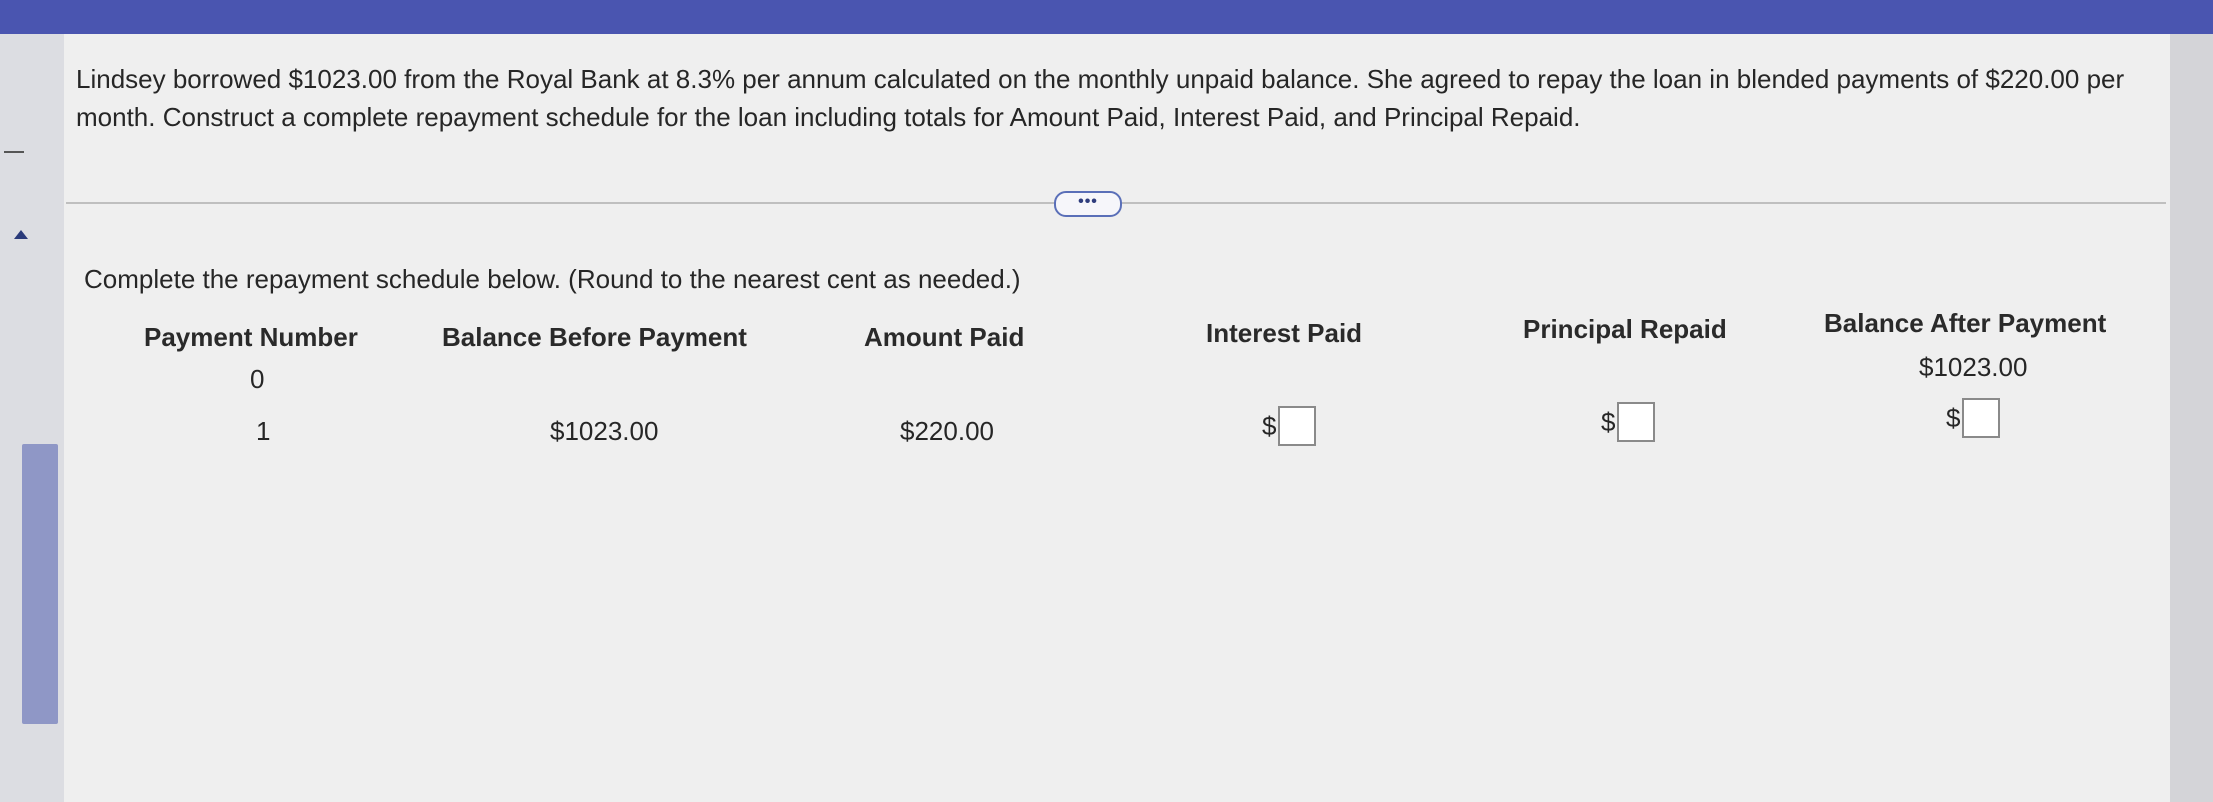  What do you see at coordinates (1973, 367) in the screenshot?
I see `row0-balance-after: $1023.00` at bounding box center [1973, 367].